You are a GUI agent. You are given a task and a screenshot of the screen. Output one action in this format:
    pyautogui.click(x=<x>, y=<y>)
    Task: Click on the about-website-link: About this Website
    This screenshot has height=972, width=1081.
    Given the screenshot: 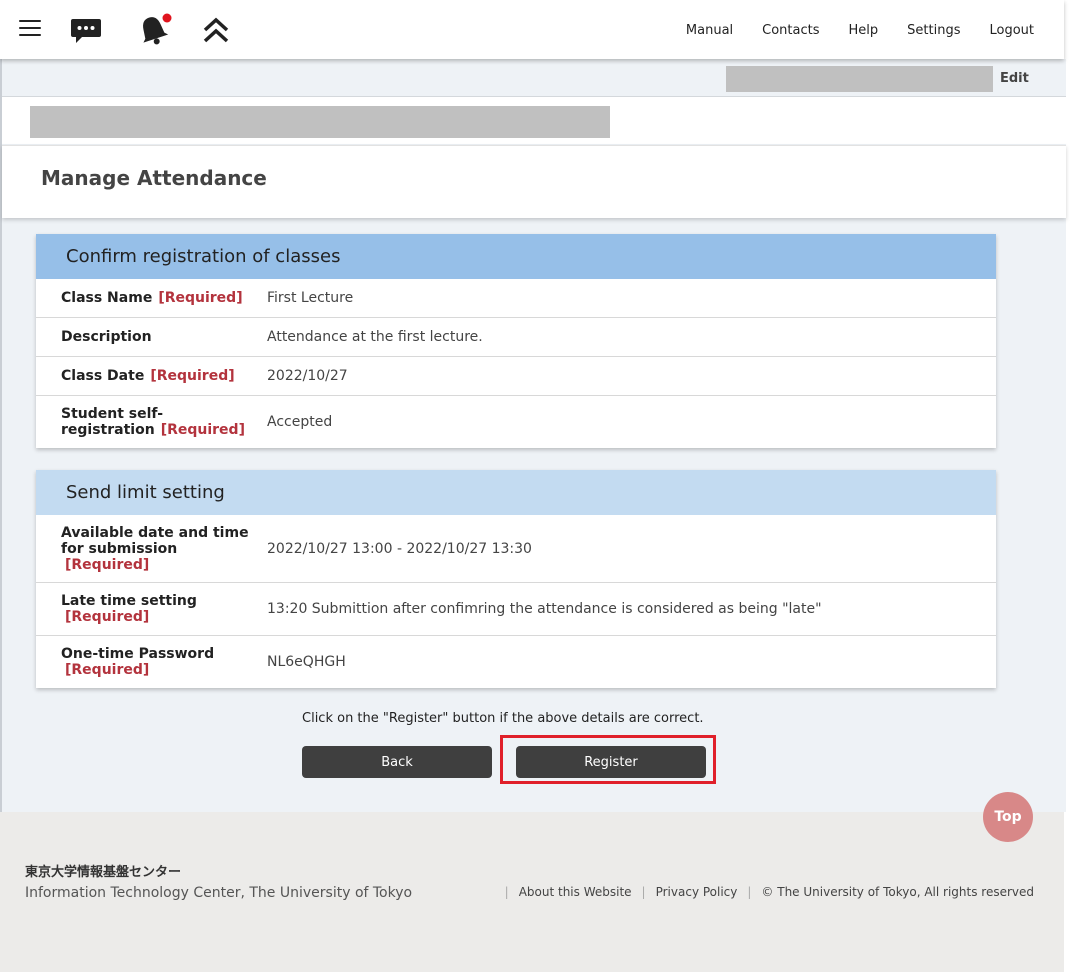 What is the action you would take?
    pyautogui.click(x=575, y=892)
    